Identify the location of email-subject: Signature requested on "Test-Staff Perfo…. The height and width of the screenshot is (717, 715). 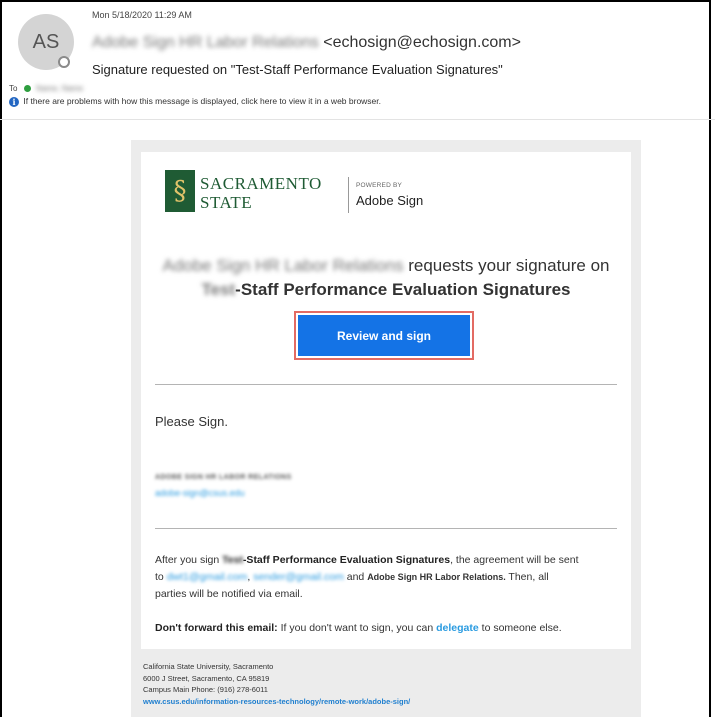
(297, 69).